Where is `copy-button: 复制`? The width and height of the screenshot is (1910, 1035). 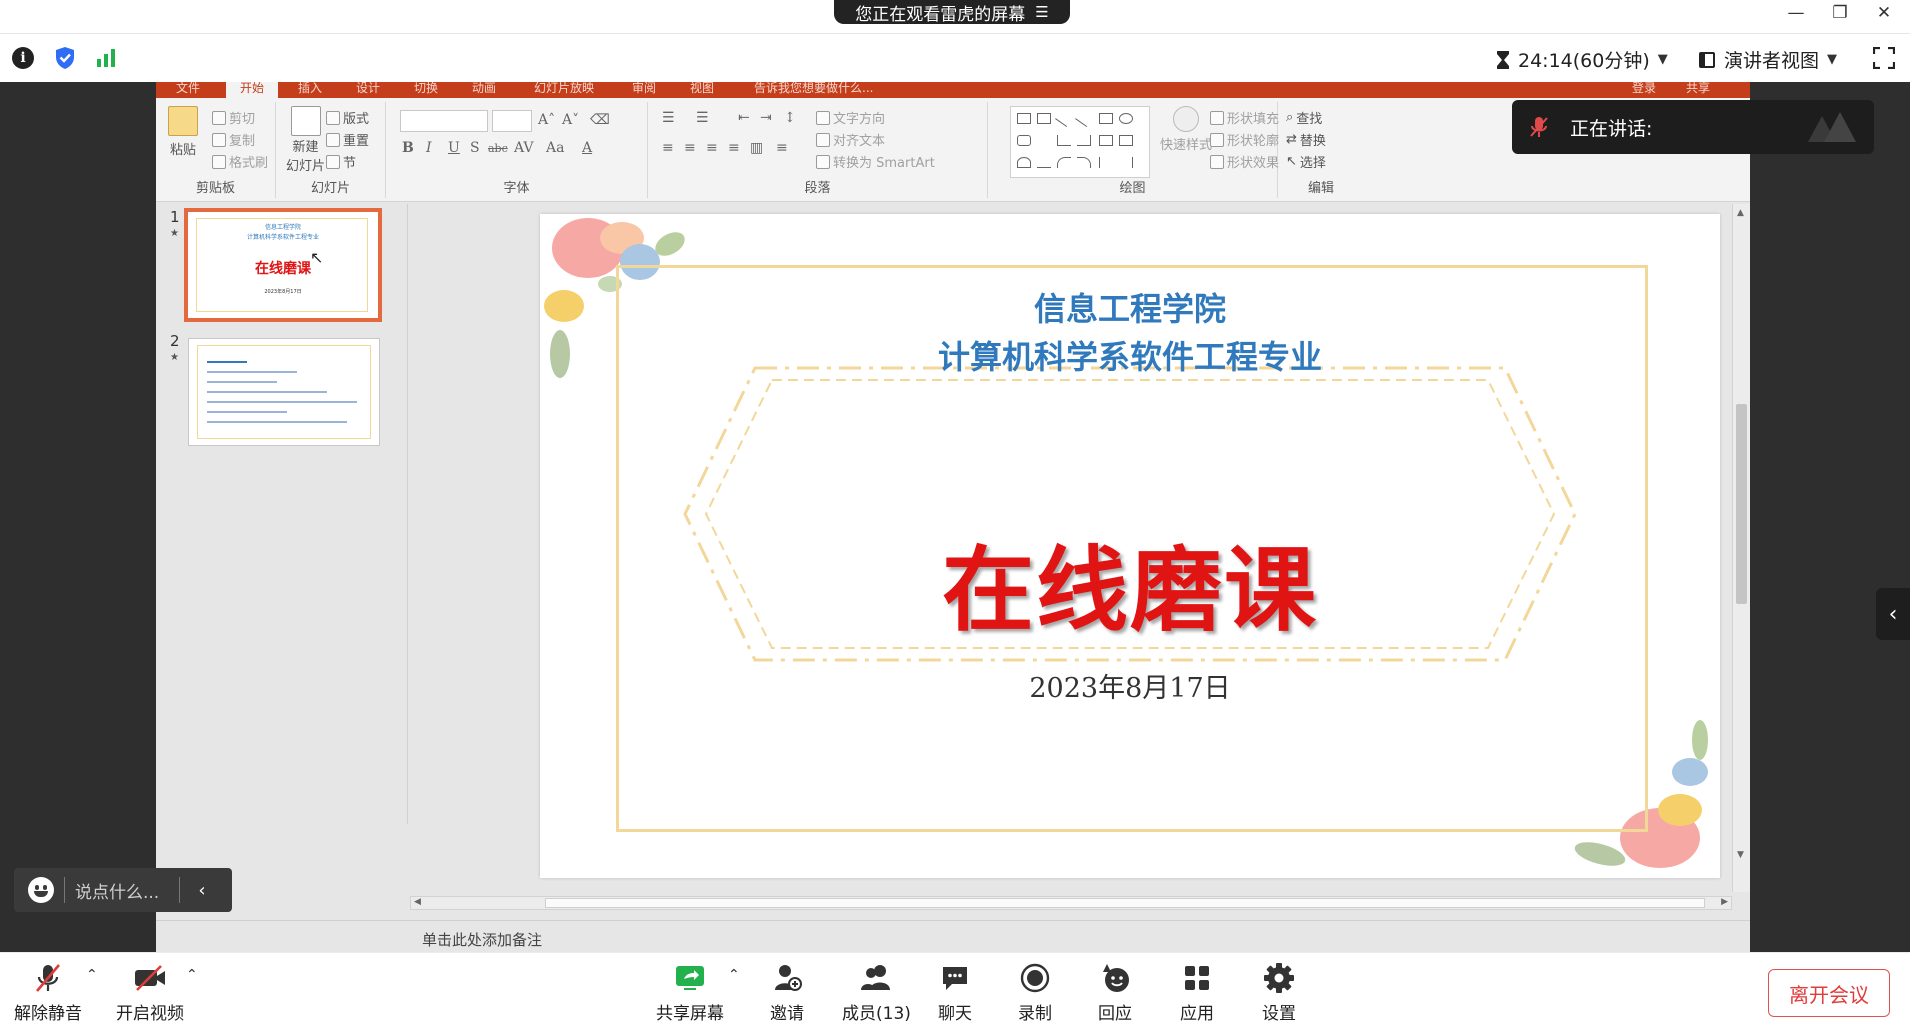
copy-button: 复制 is located at coordinates (233, 139).